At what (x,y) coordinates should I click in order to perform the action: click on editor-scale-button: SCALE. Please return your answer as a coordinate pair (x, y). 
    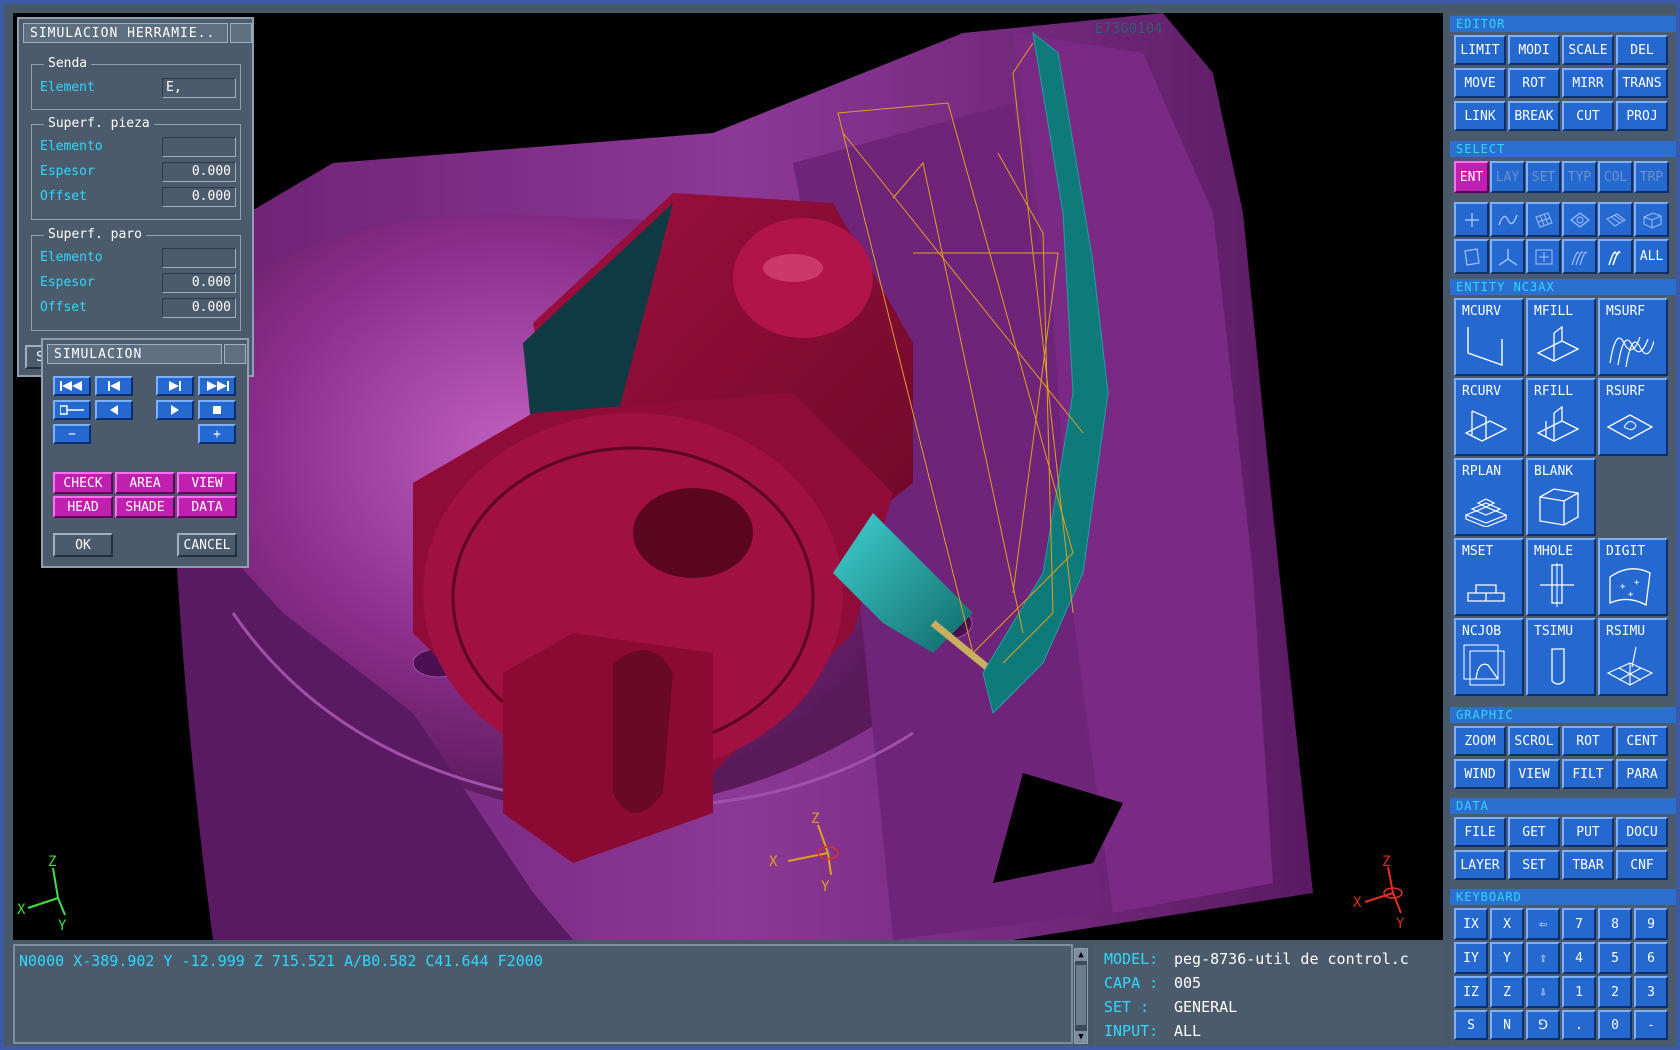
    Looking at the image, I should click on (1588, 50).